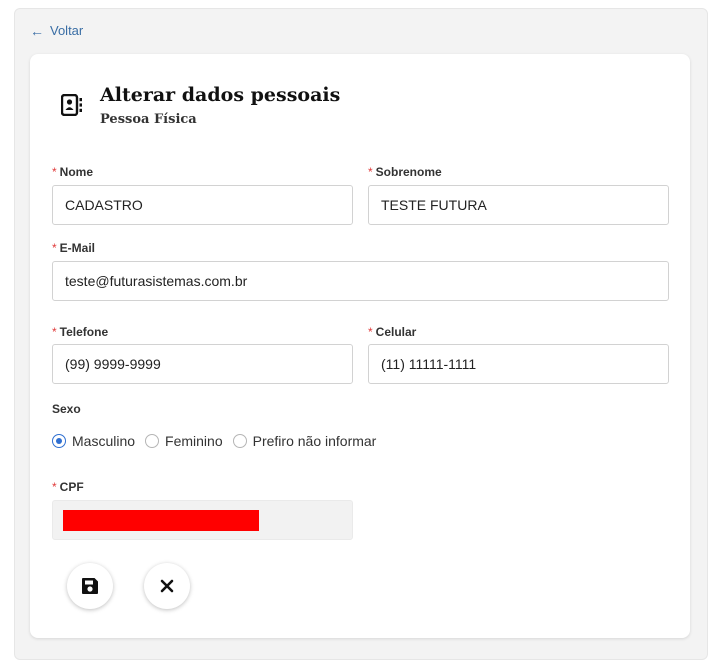  Describe the element at coordinates (68, 487) in the screenshot. I see `cpf-label: * CPF` at that location.